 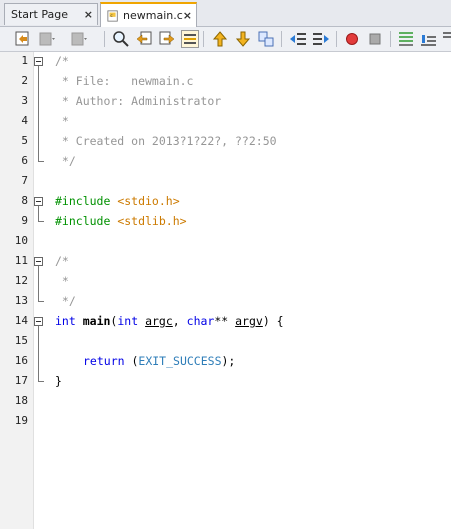 What do you see at coordinates (220, 39) in the screenshot?
I see `previous-bookmark-icon` at bounding box center [220, 39].